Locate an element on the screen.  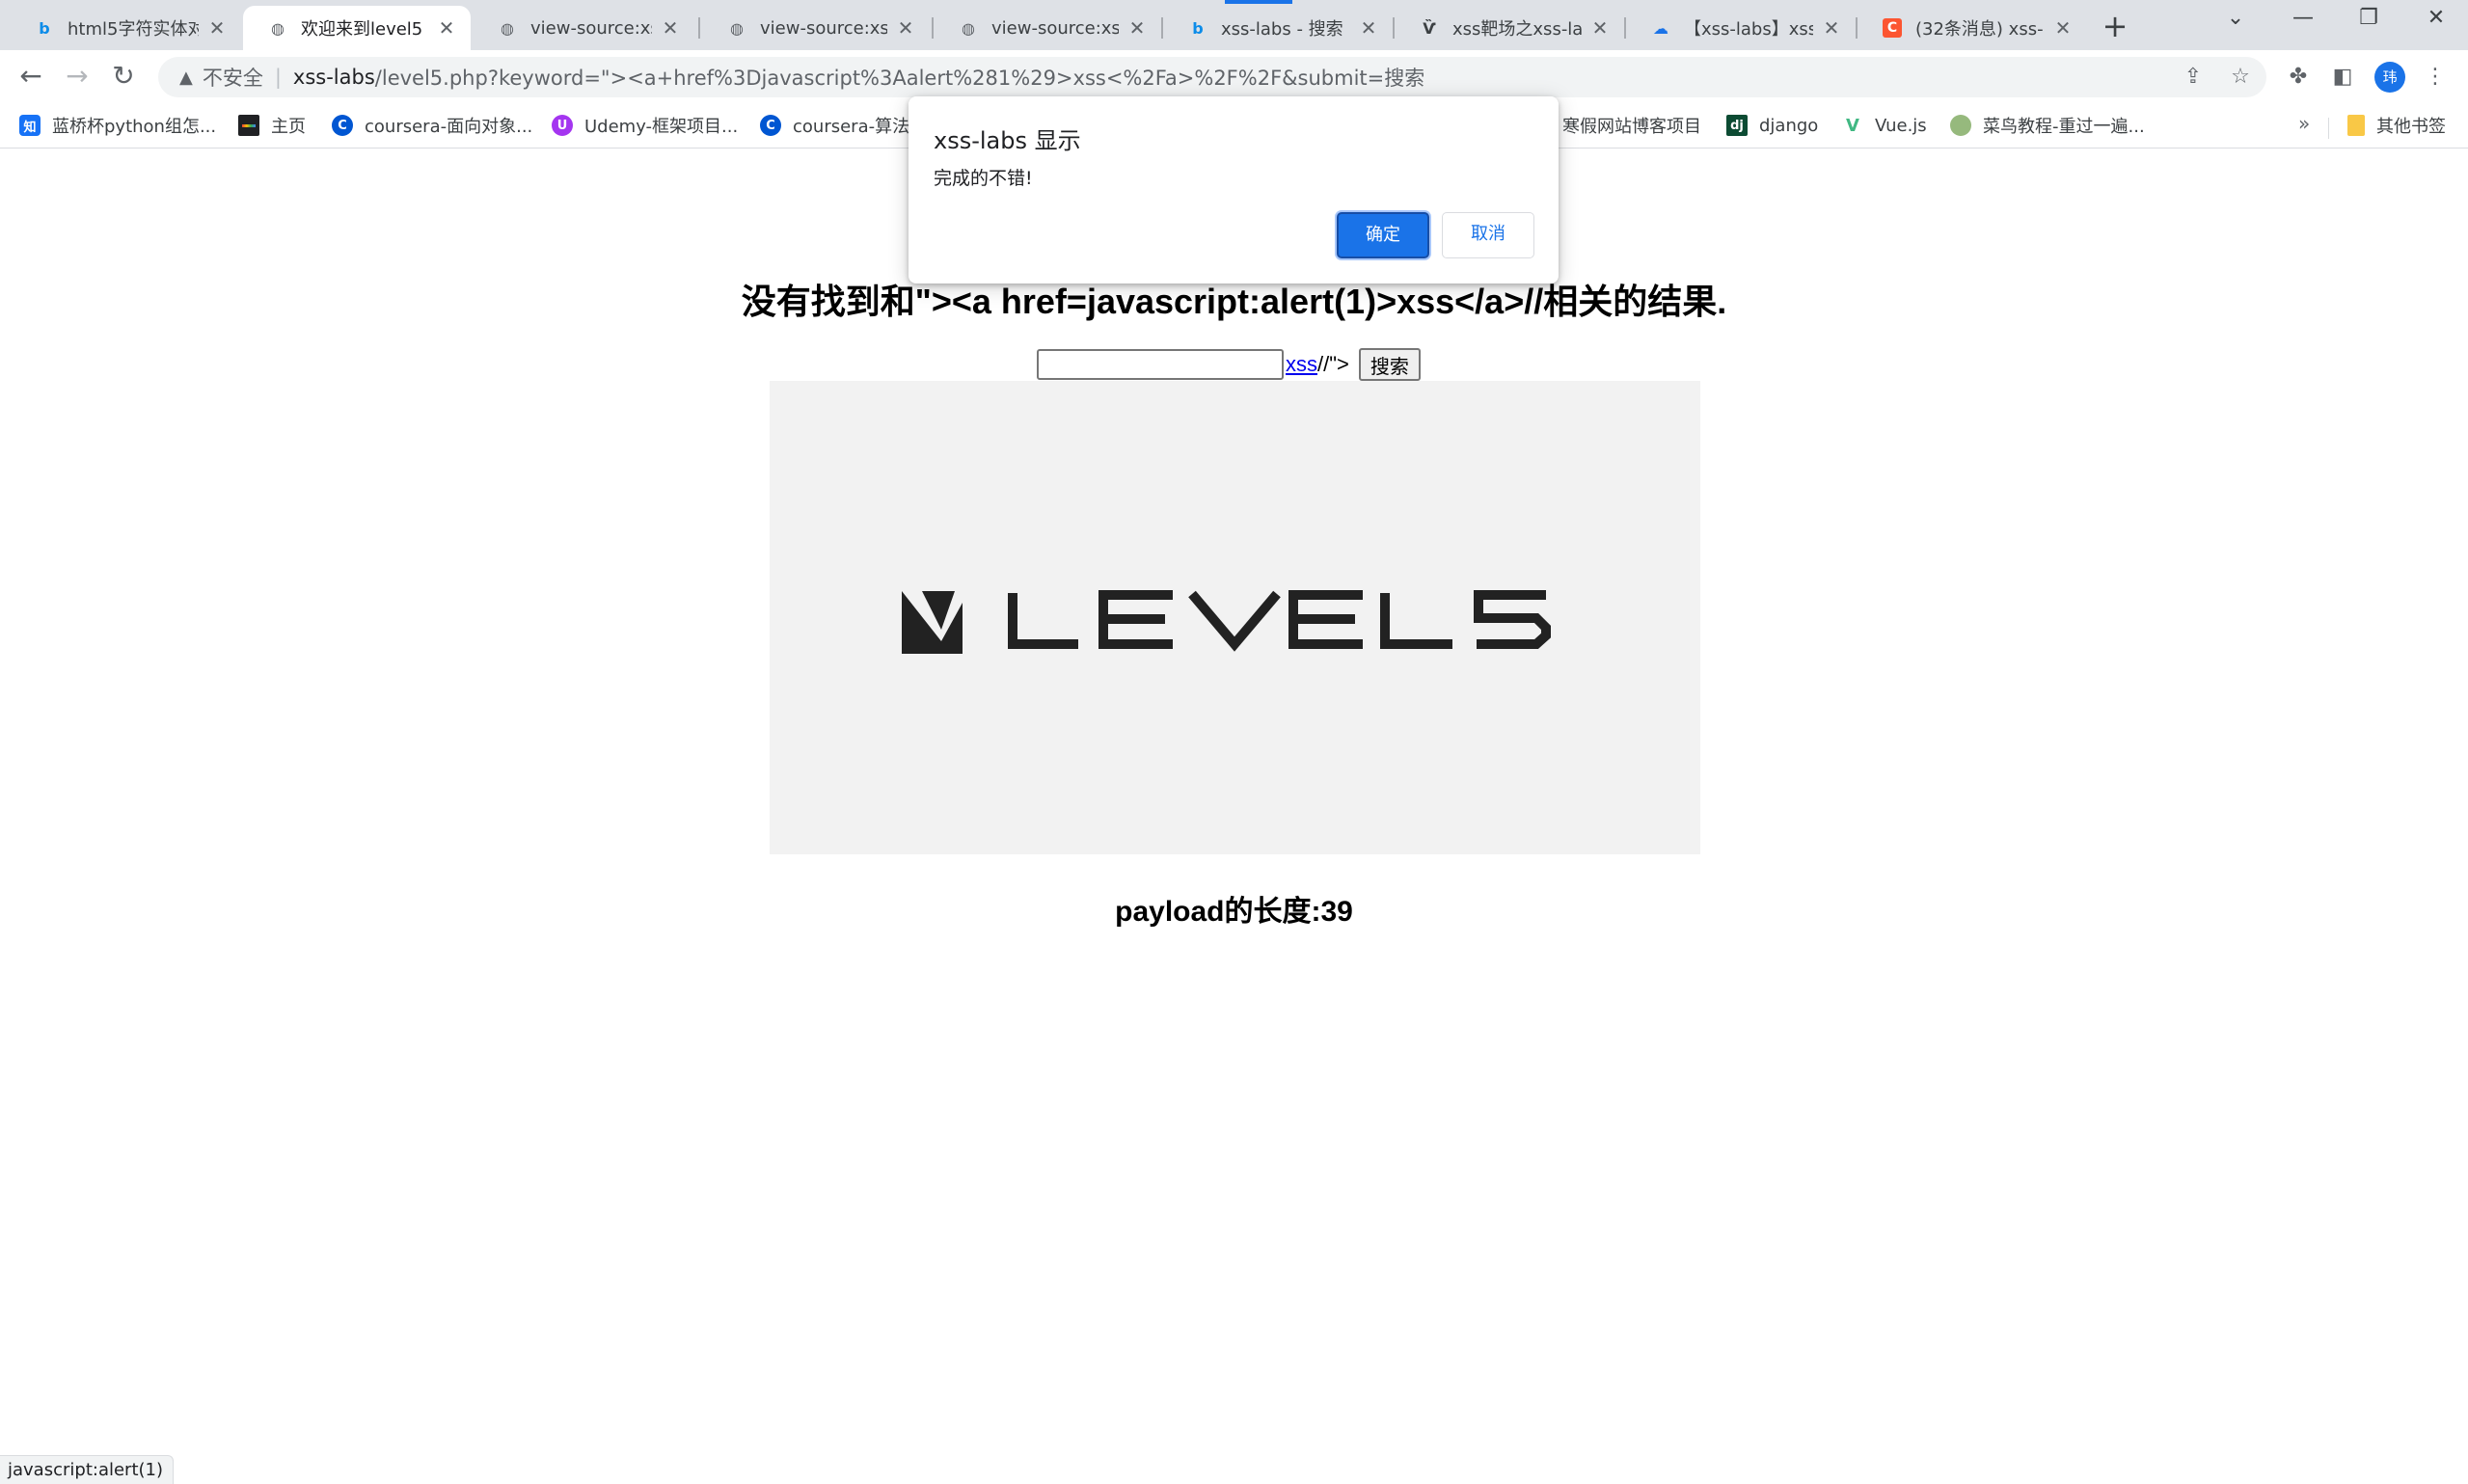
search-button: 搜索 is located at coordinates (1389, 364).